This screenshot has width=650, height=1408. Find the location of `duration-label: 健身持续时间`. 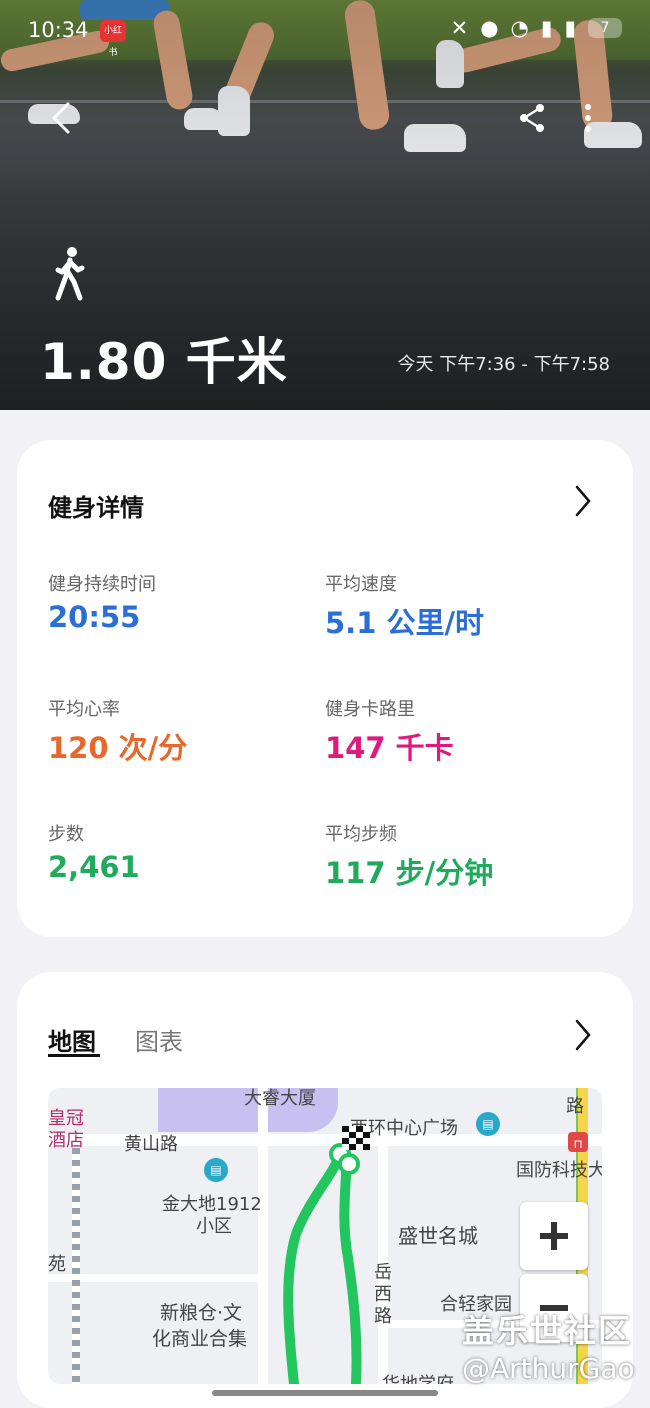

duration-label: 健身持续时间 is located at coordinates (102, 584).